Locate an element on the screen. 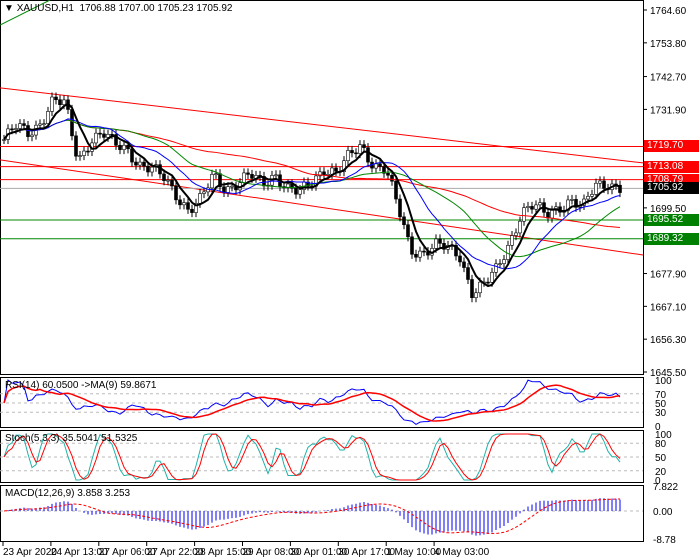  price-tag: 1689.32 is located at coordinates (671, 238).